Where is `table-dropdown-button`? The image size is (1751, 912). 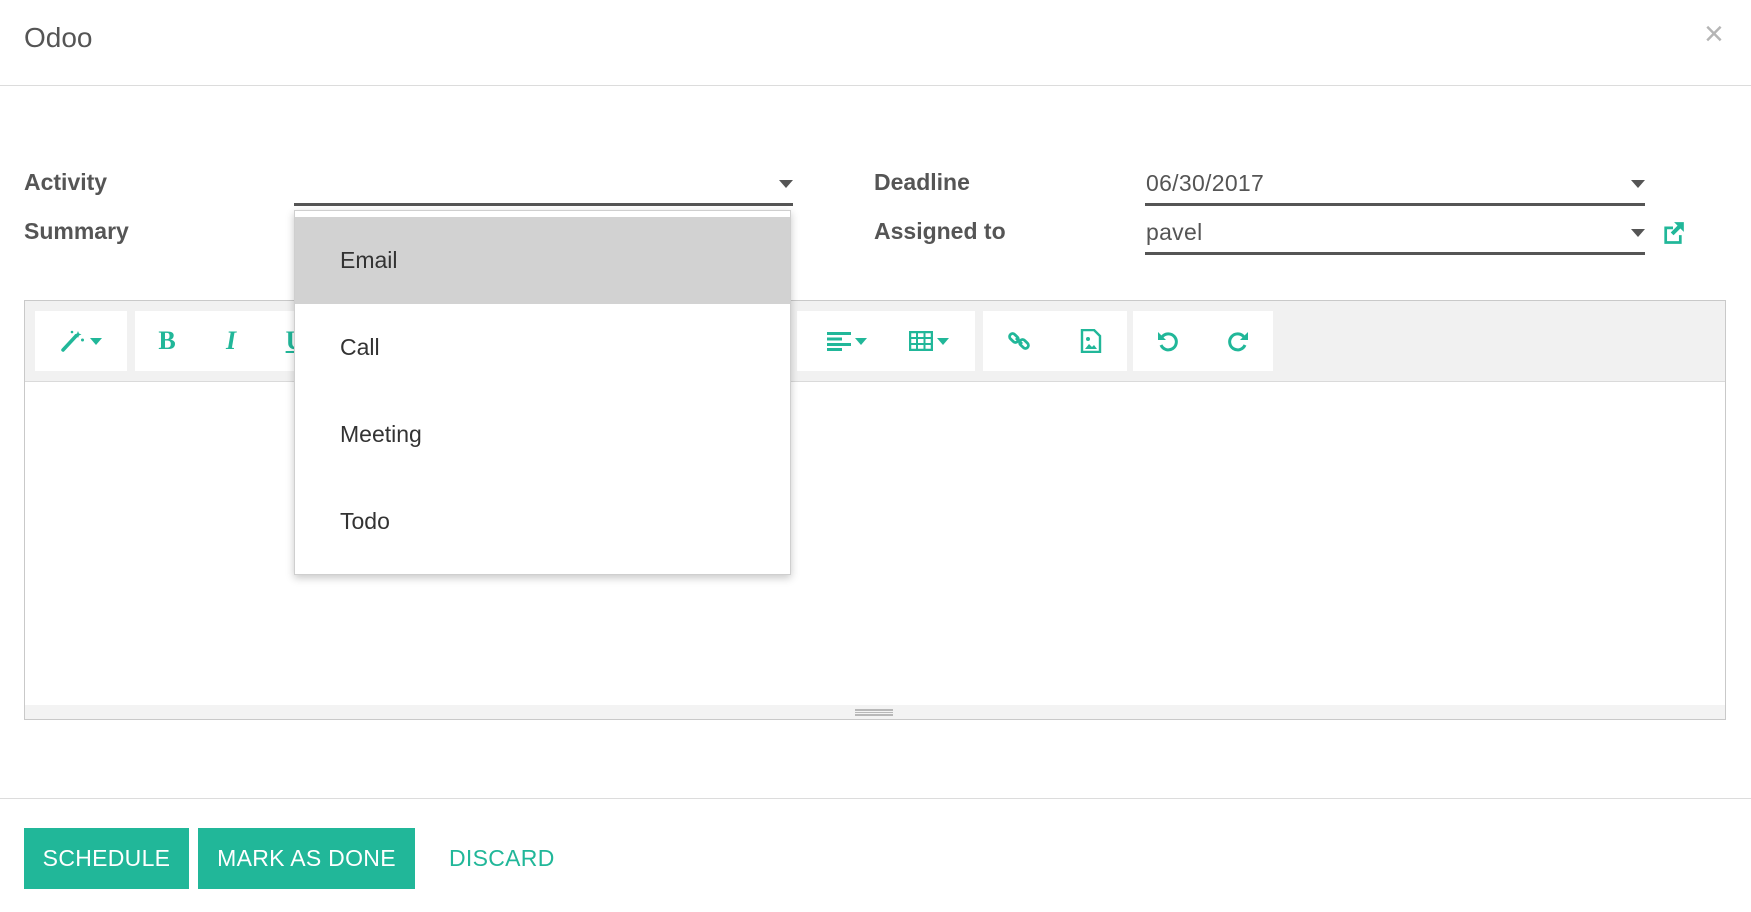 table-dropdown-button is located at coordinates (929, 341).